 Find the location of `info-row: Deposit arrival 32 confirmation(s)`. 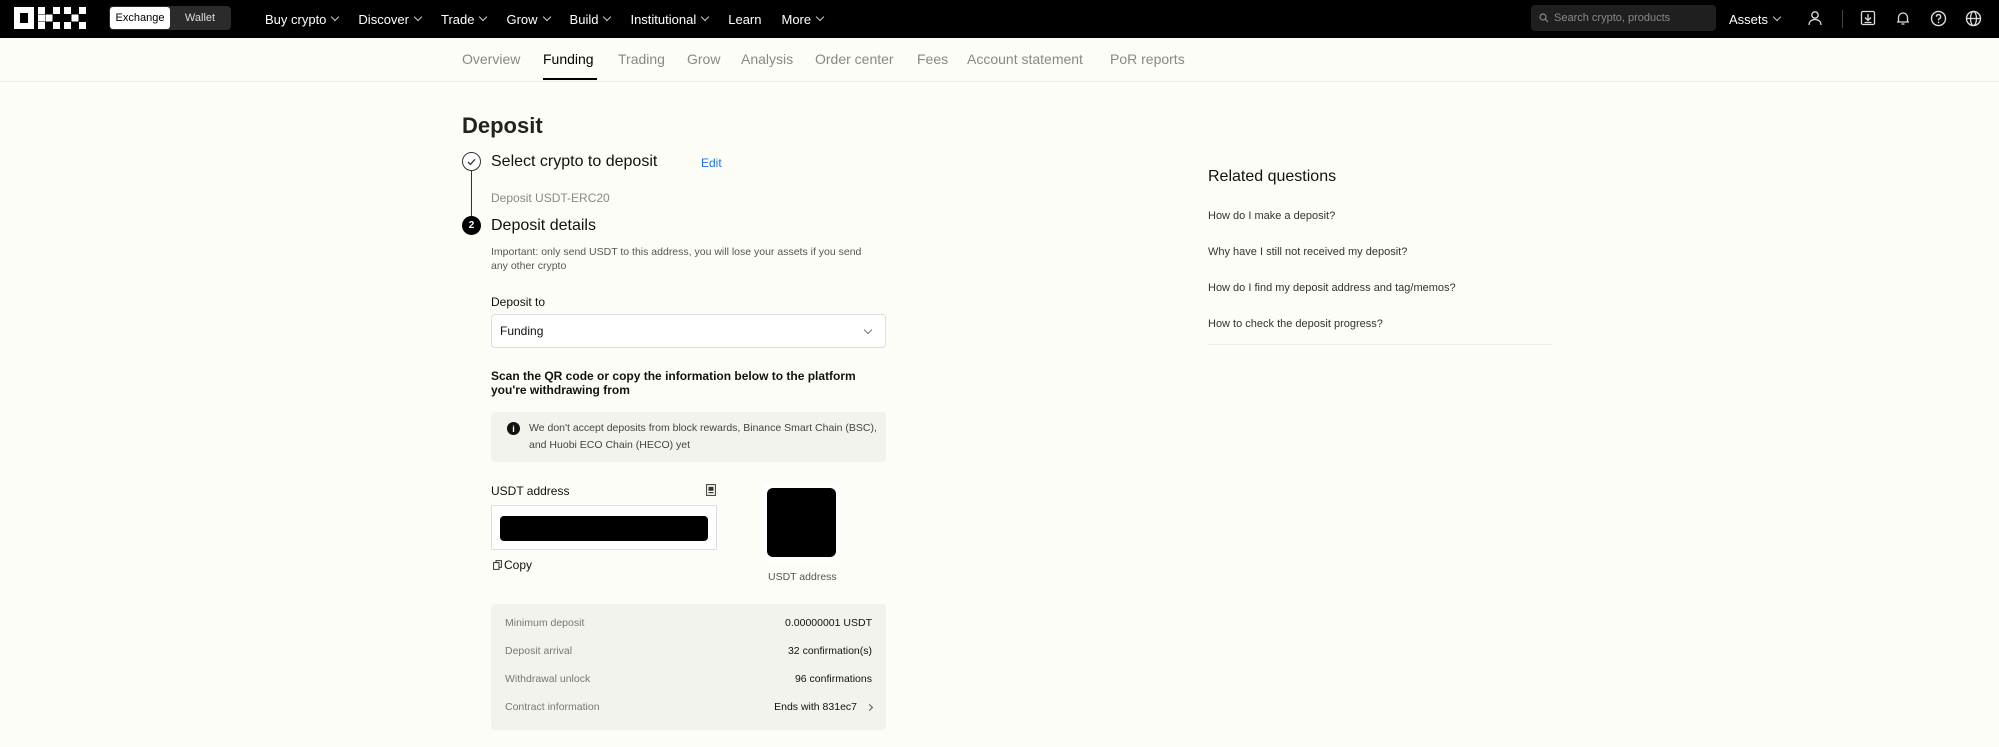

info-row: Deposit arrival 32 confirmation(s) is located at coordinates (688, 651).